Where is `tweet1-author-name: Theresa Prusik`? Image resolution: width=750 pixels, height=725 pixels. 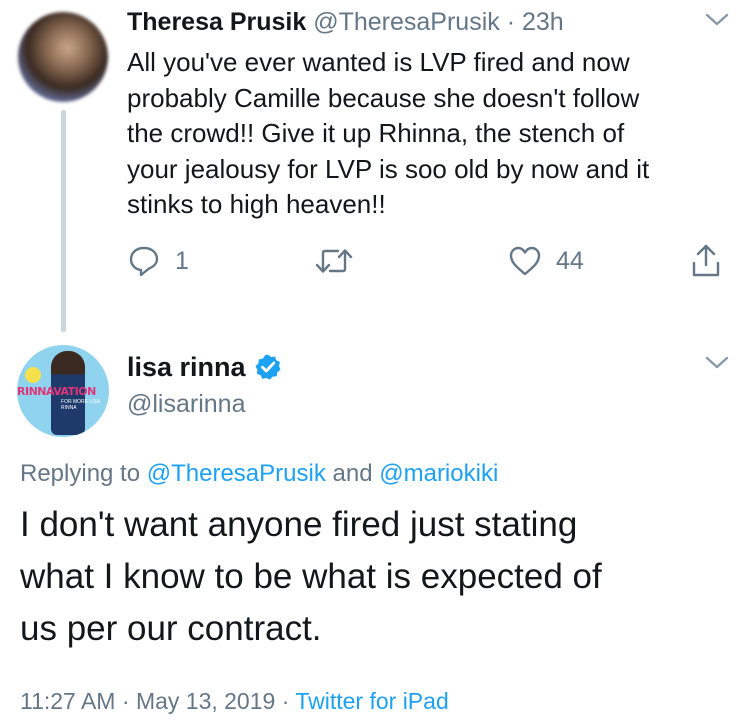
tweet1-author-name: Theresa Prusik is located at coordinates (216, 22).